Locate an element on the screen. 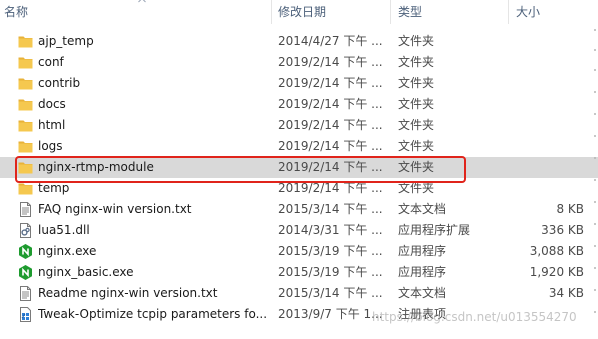 Image resolution: width=598 pixels, height=339 pixels. file-row: html 2019/2/14 下午 ... 文件夹 is located at coordinates (299, 125).